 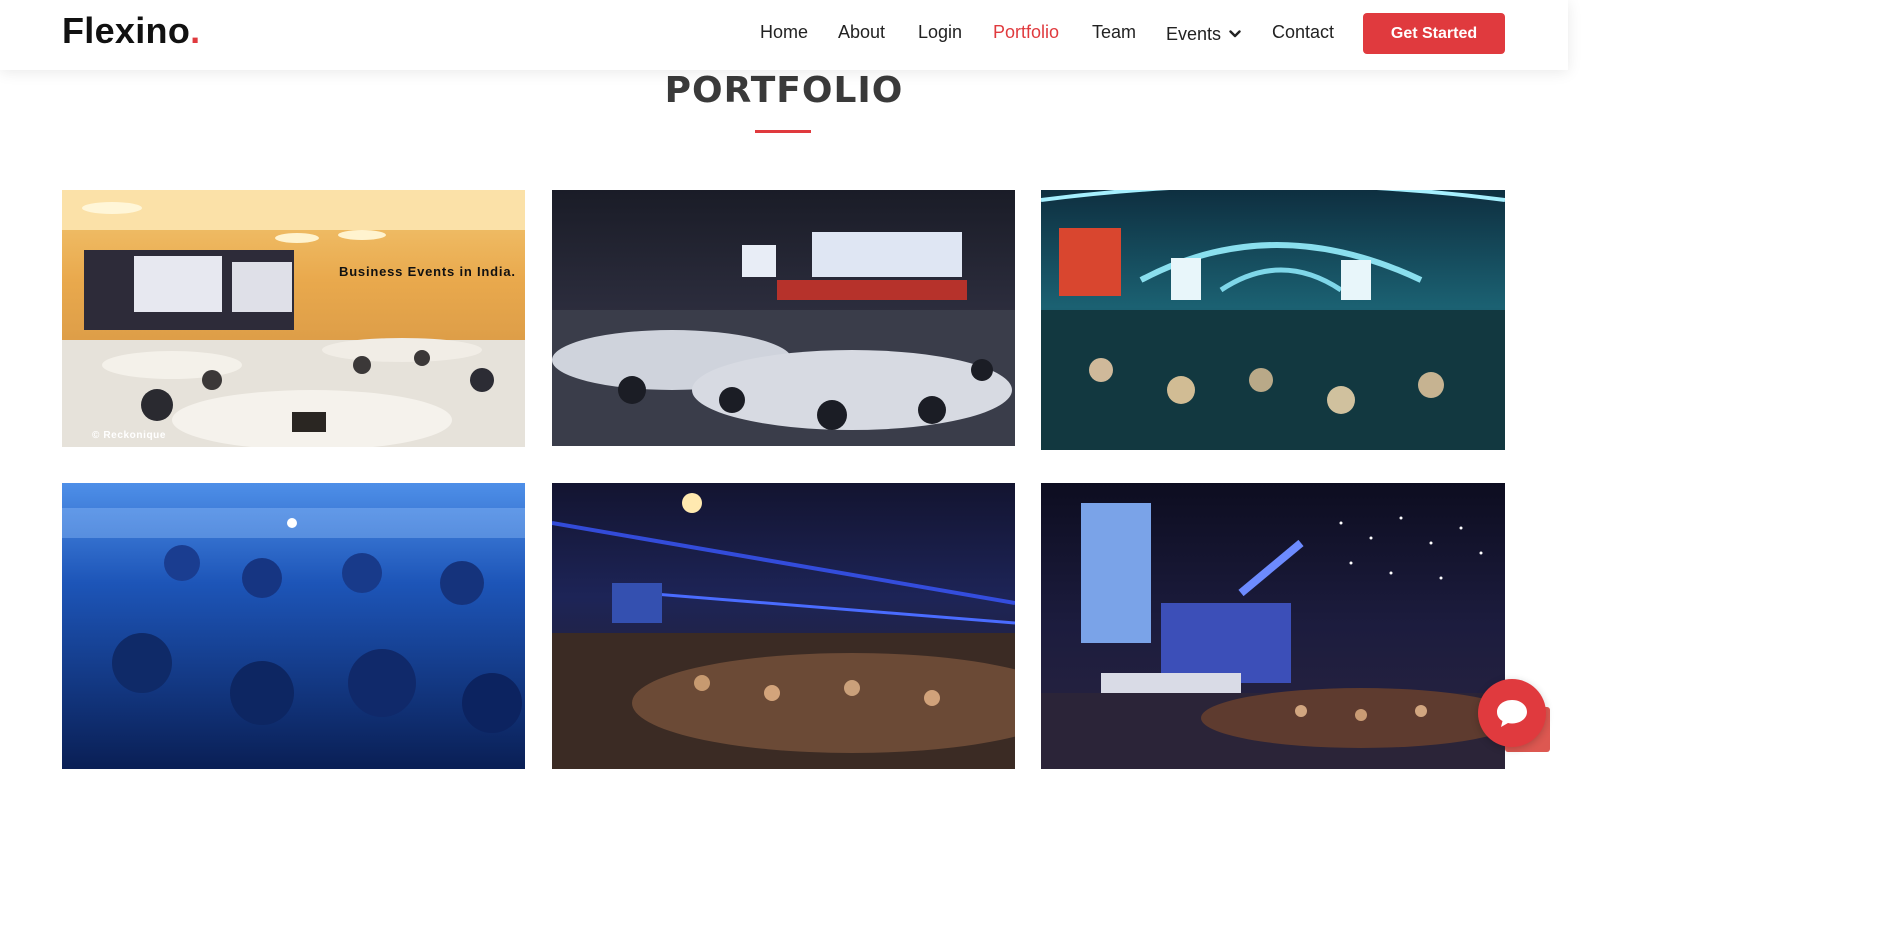 I want to click on get-started-button: Get Started, so click(x=1434, y=33).